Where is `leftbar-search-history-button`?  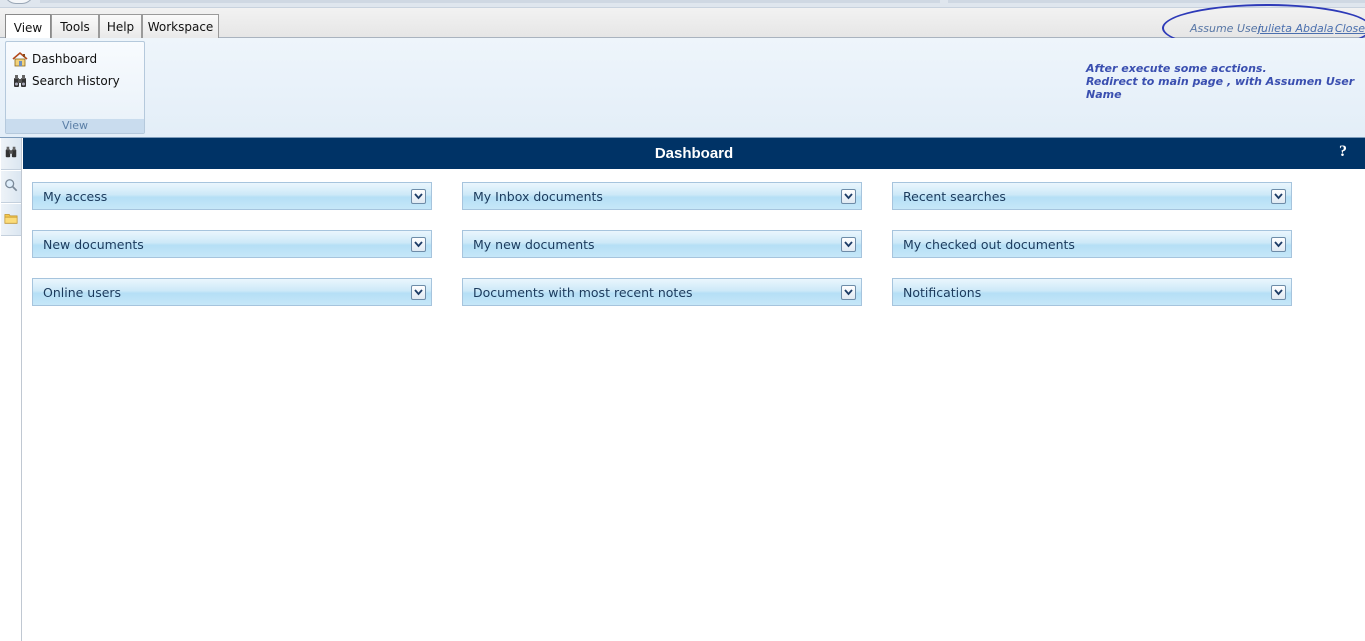 leftbar-search-history-button is located at coordinates (11, 154).